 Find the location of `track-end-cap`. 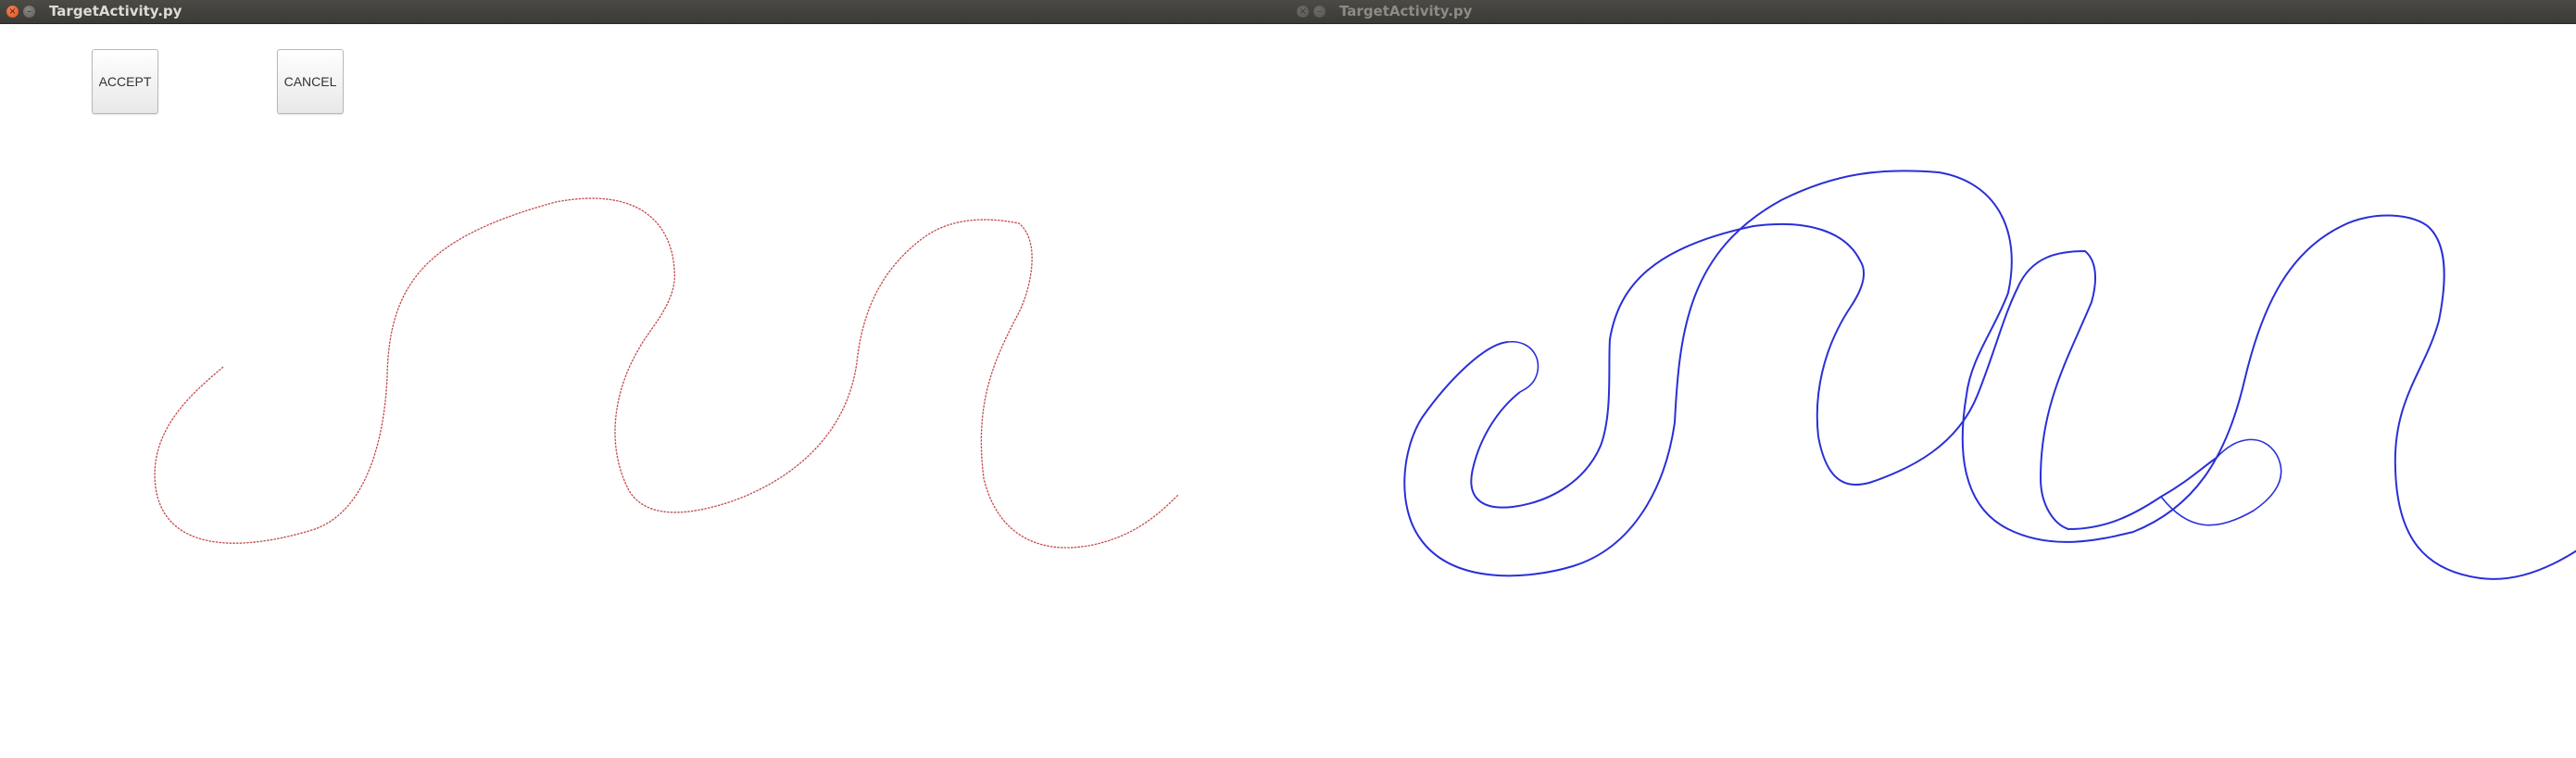

track-end-cap is located at coordinates (2221, 482).